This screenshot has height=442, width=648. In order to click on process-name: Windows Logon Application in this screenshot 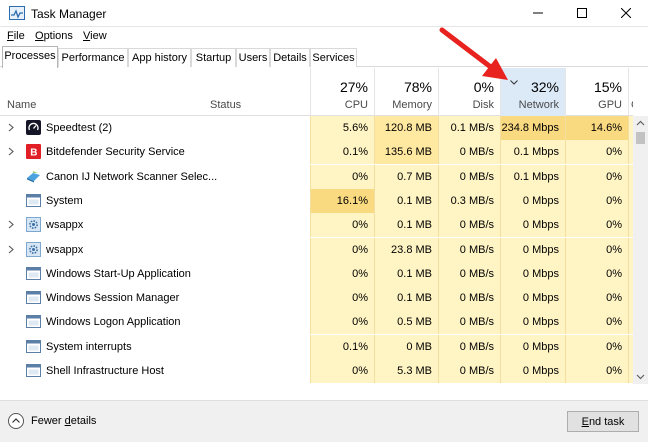, I will do `click(113, 322)`.